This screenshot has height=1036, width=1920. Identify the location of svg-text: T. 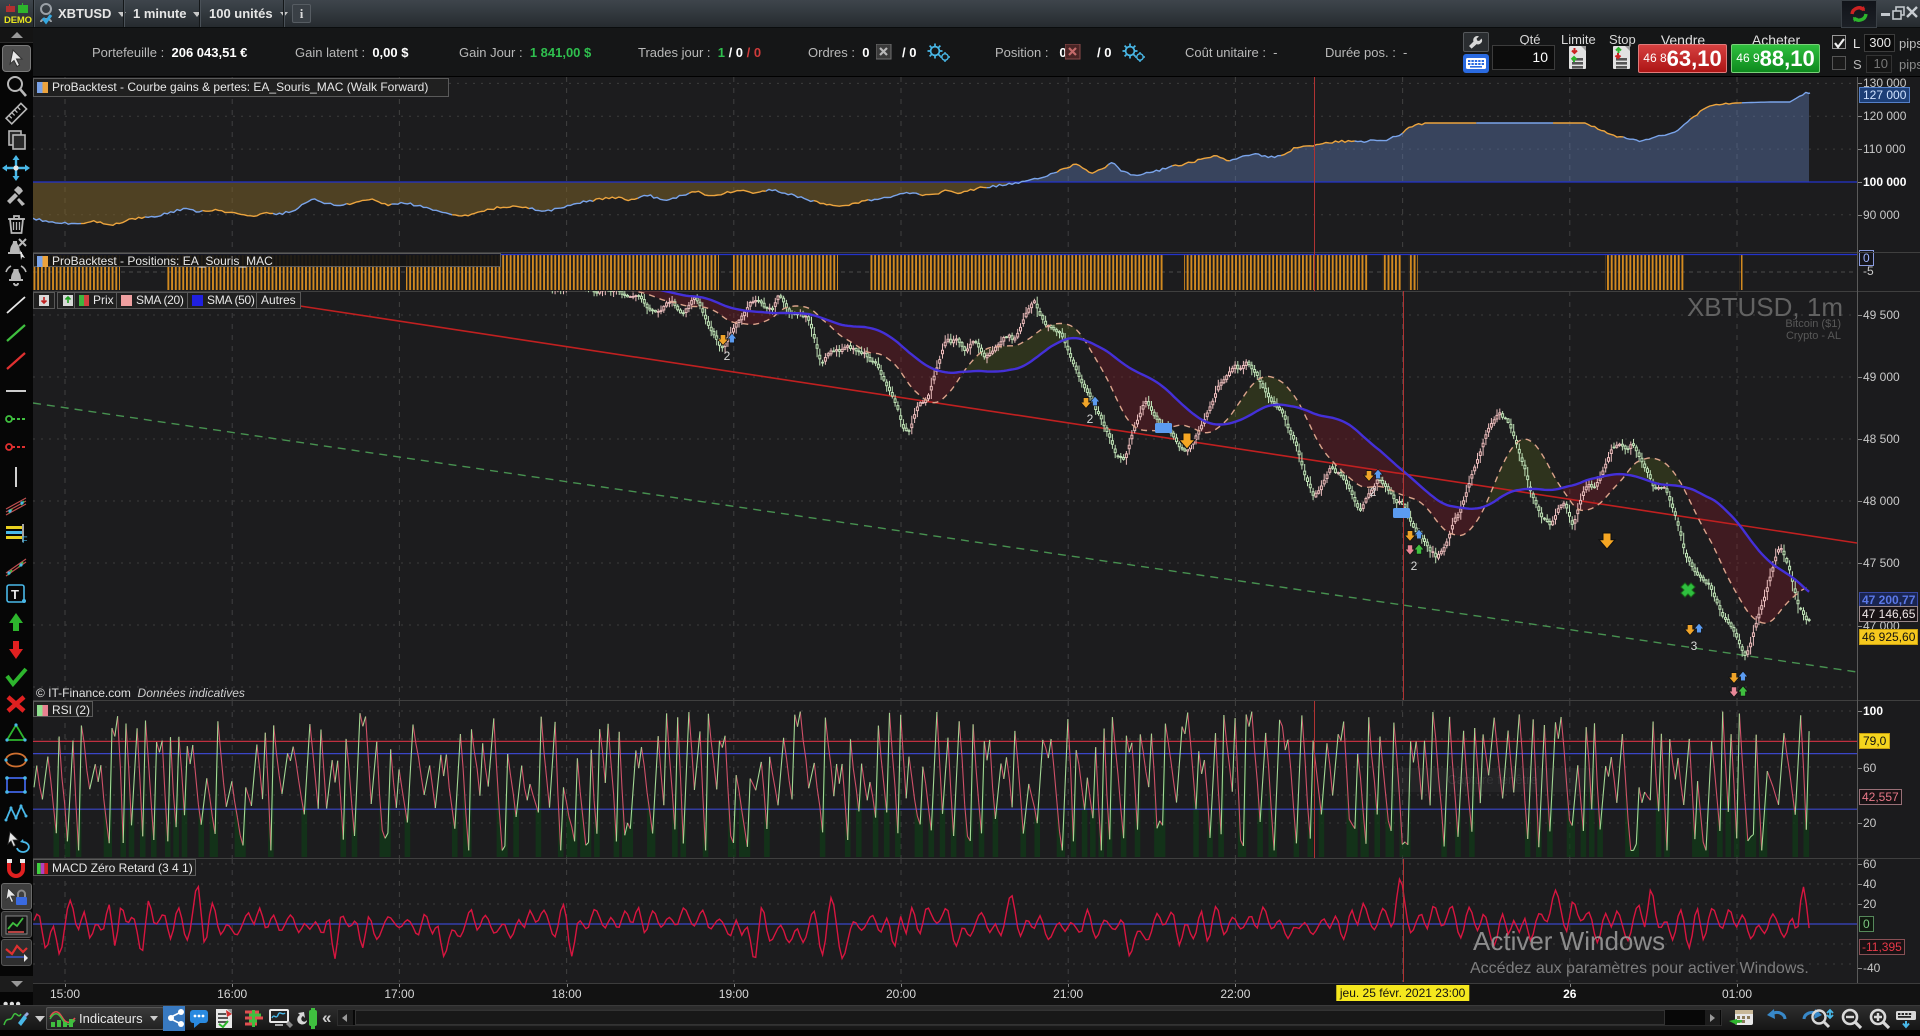
(15, 594).